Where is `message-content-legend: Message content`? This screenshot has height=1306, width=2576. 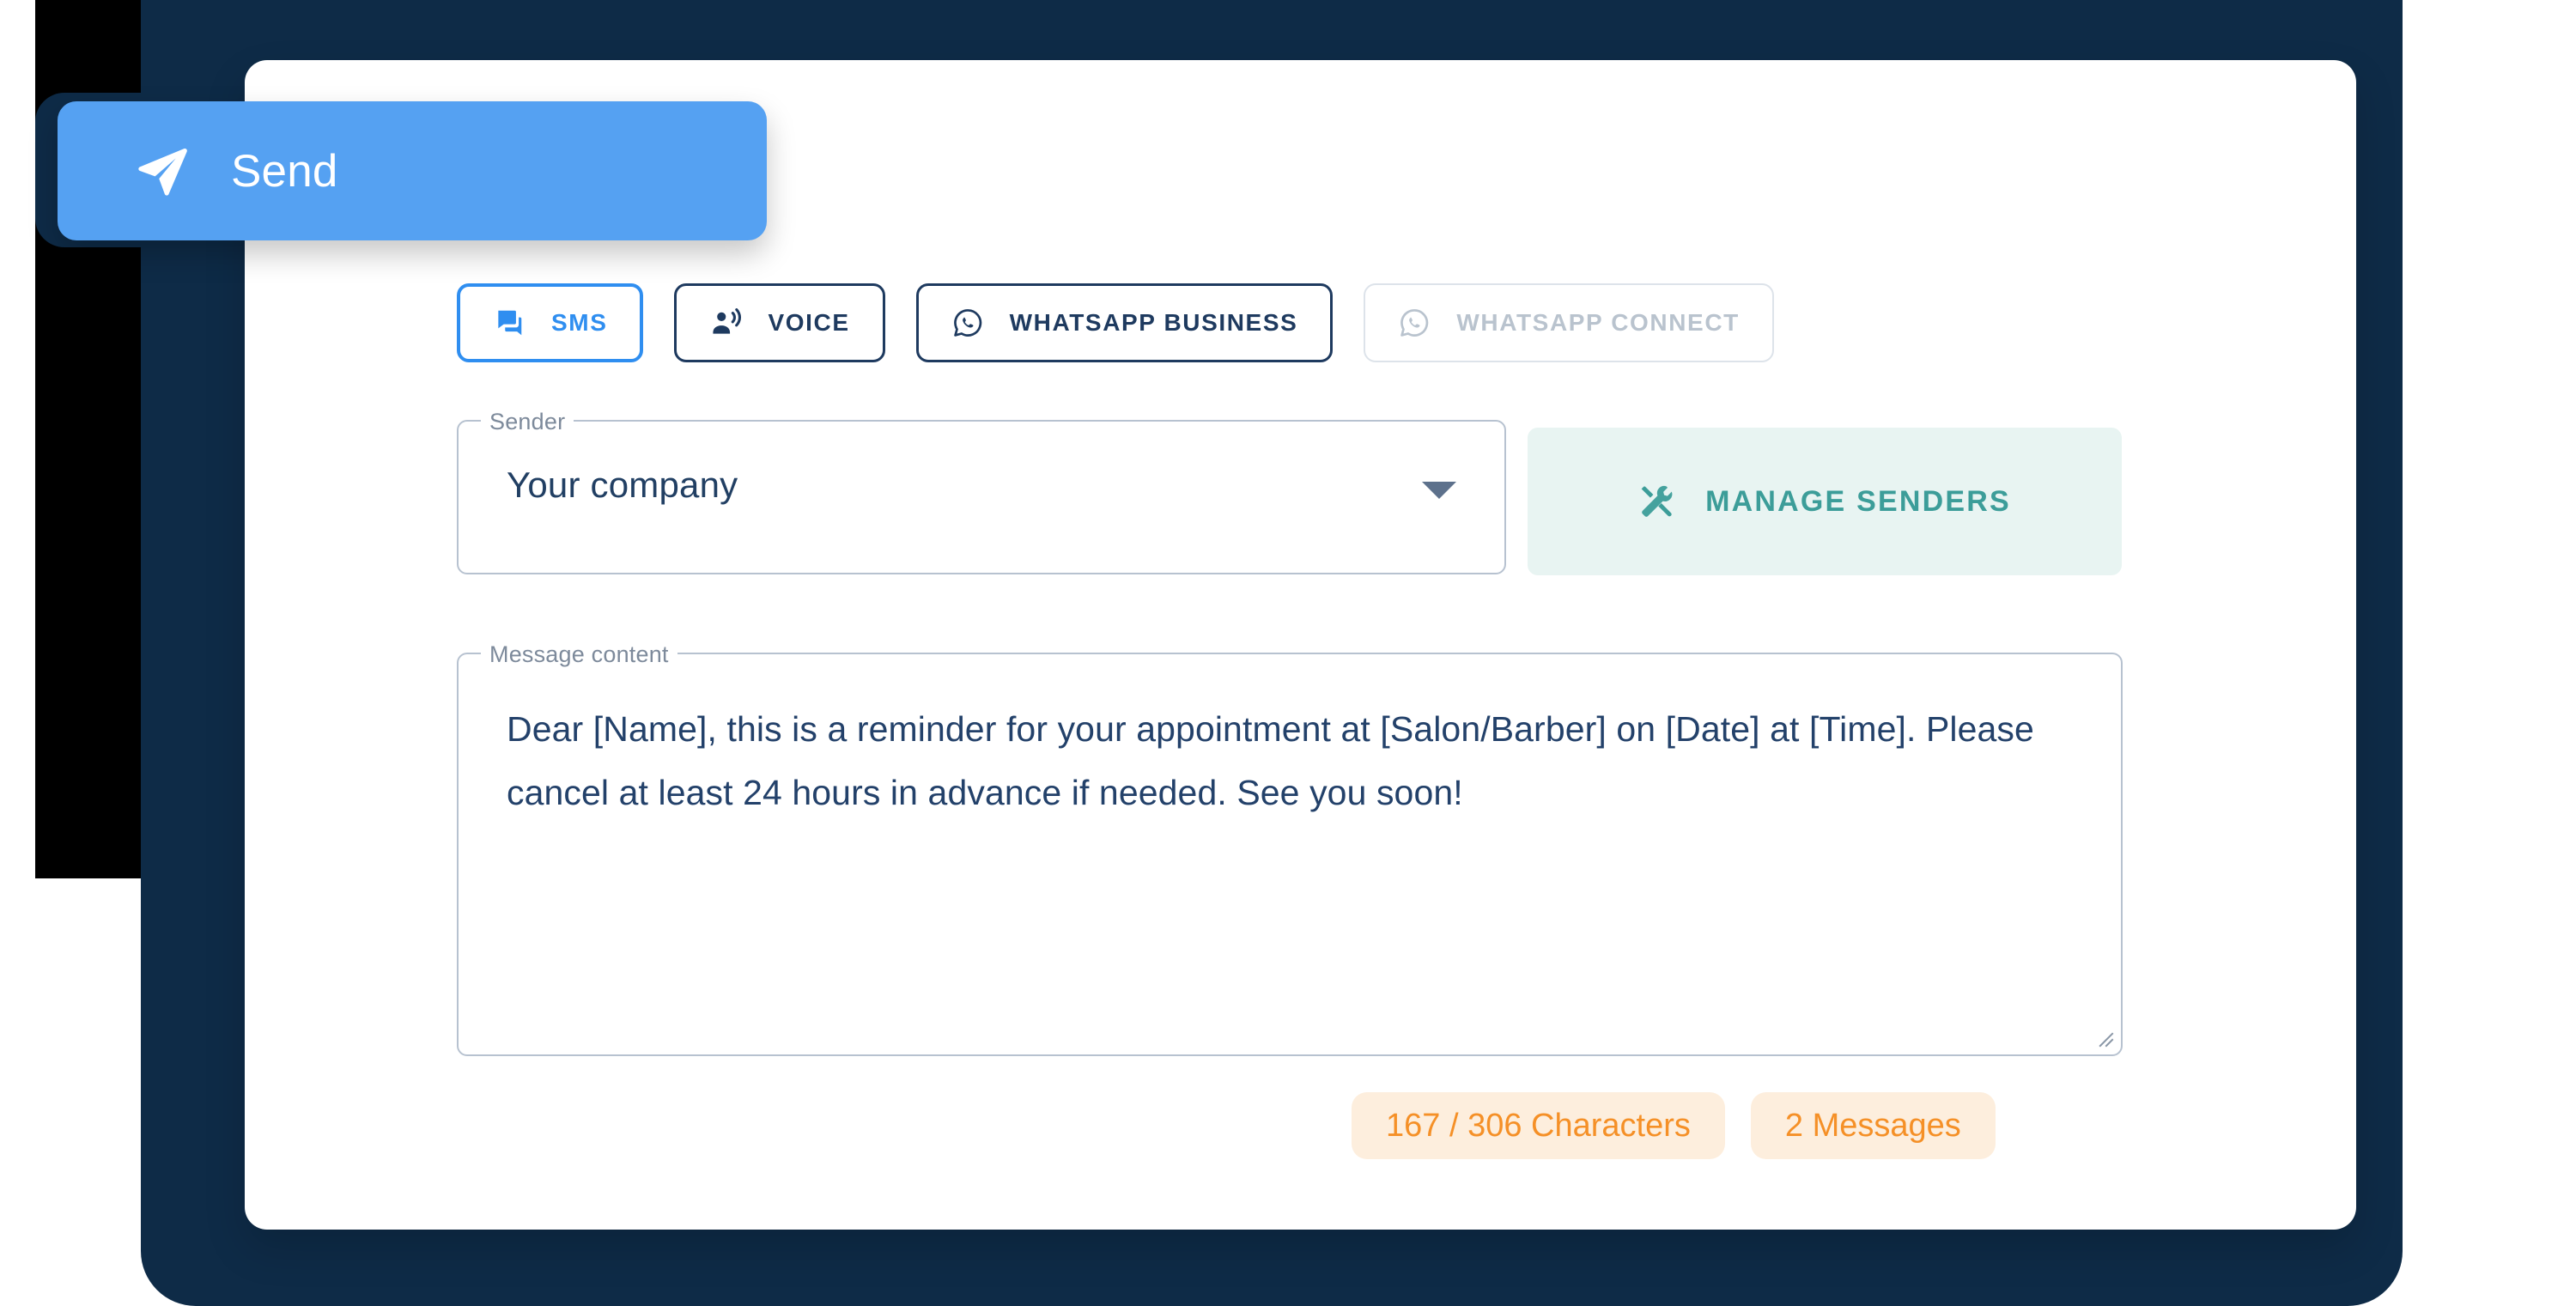 message-content-legend: Message content is located at coordinates (579, 654).